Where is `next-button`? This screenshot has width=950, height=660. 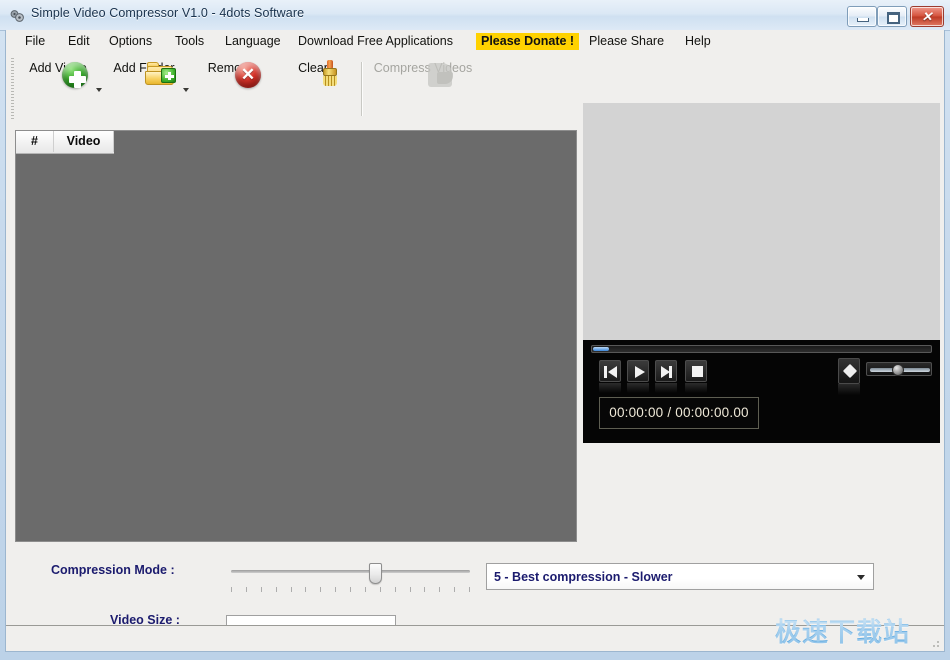
next-button is located at coordinates (666, 371).